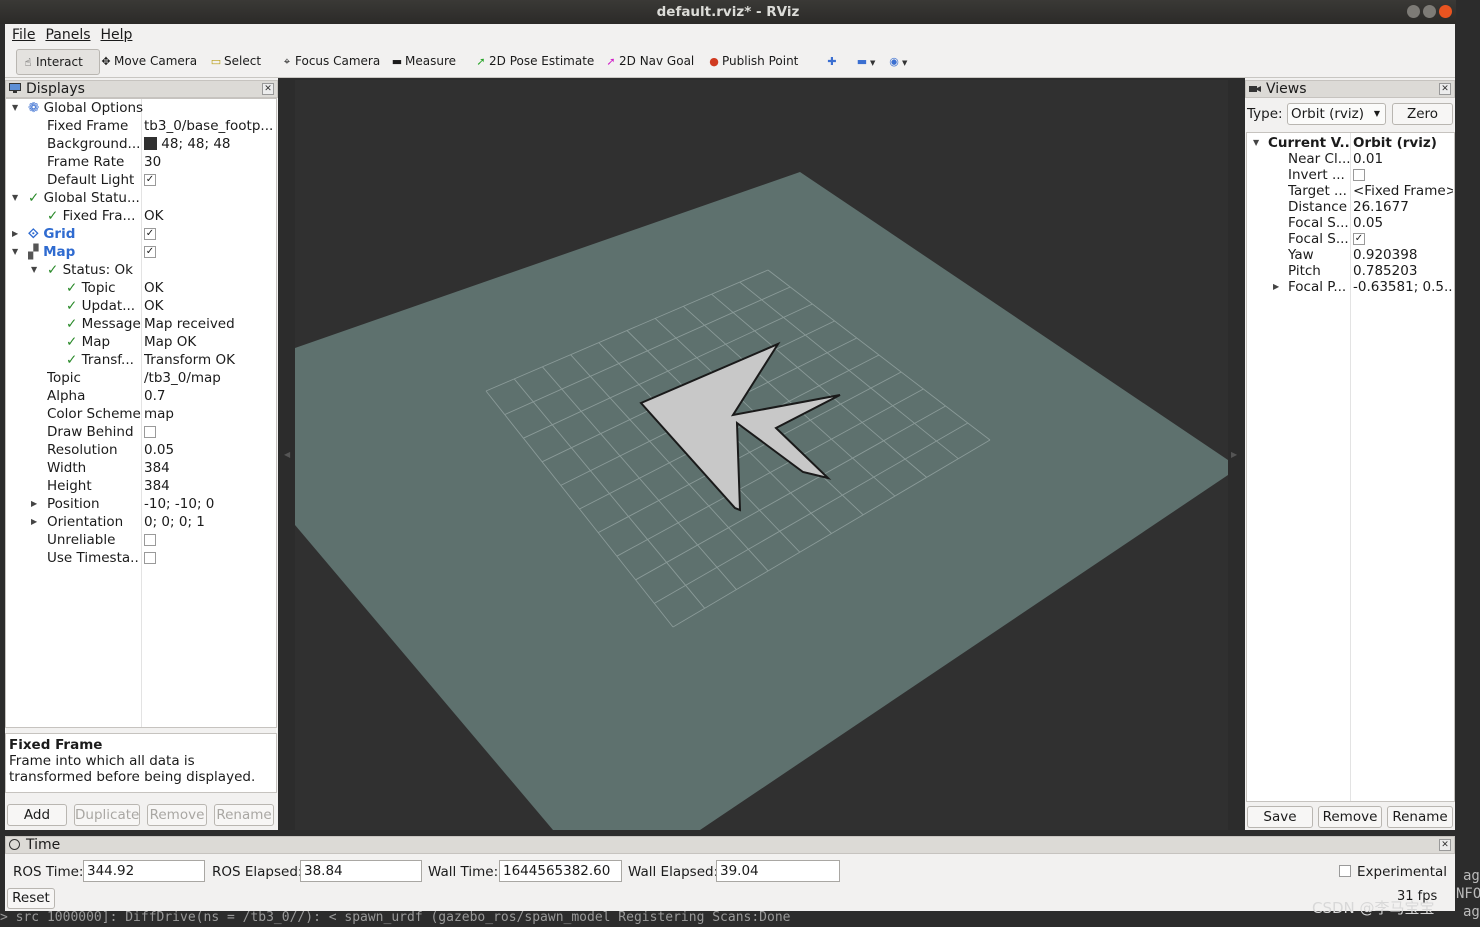  Describe the element at coordinates (422, 62) in the screenshot. I see `measure-tool-button: ▬ Measure` at that location.